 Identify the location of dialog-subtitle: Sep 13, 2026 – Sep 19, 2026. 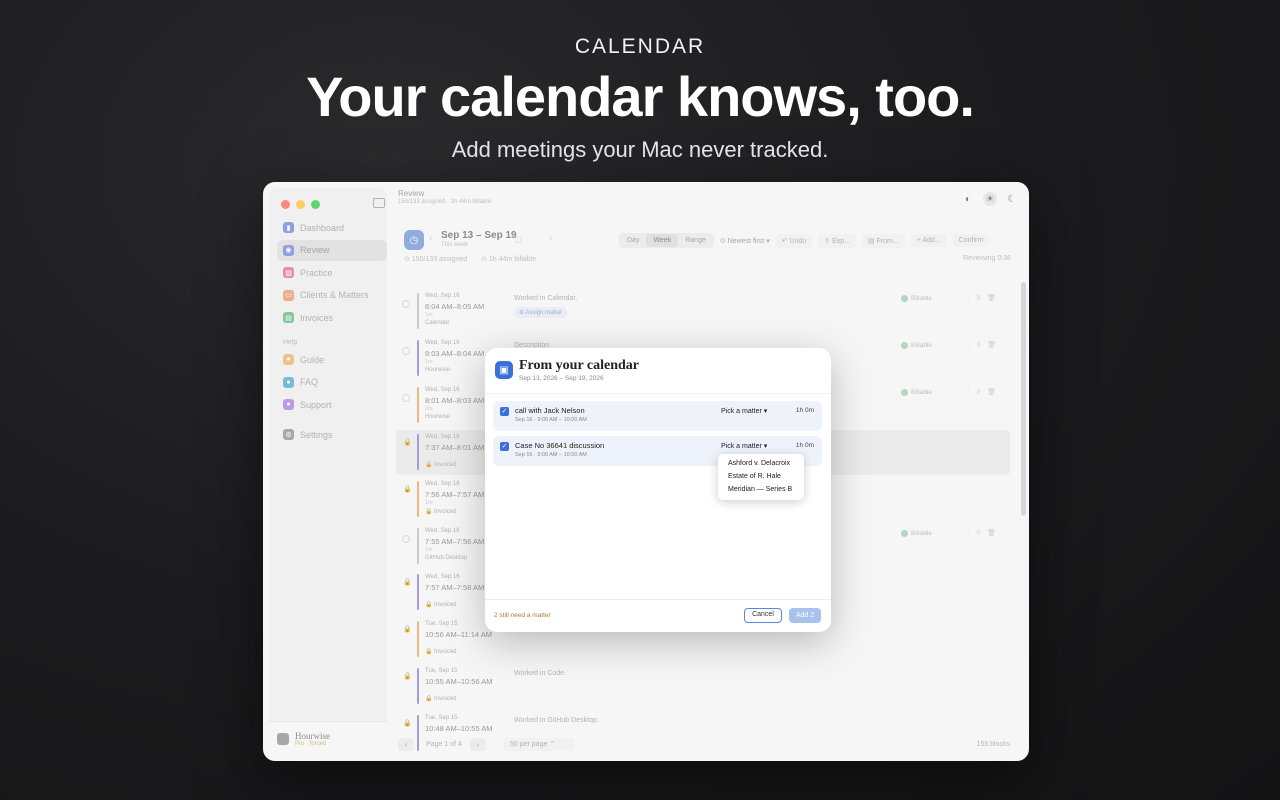
(561, 378).